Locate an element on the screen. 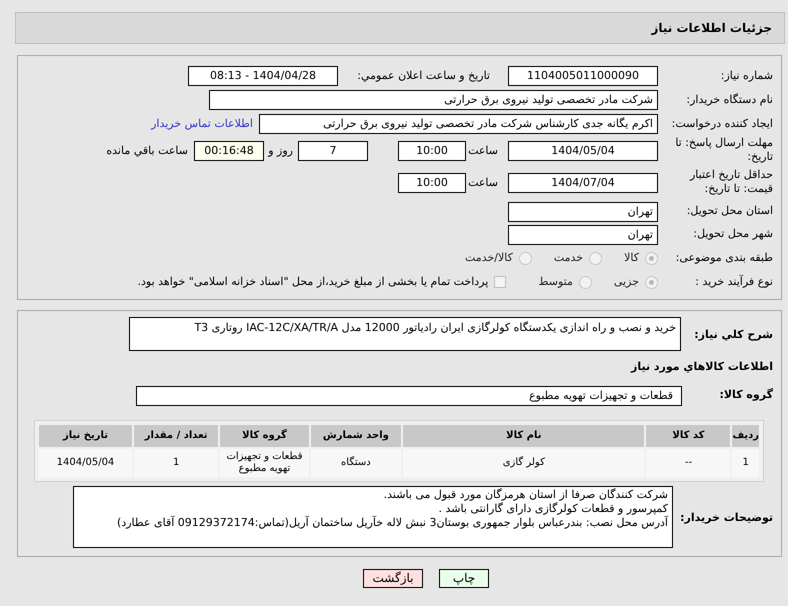 The height and width of the screenshot is (606, 788). field-label: استان محل تحویل: is located at coordinates (730, 211).